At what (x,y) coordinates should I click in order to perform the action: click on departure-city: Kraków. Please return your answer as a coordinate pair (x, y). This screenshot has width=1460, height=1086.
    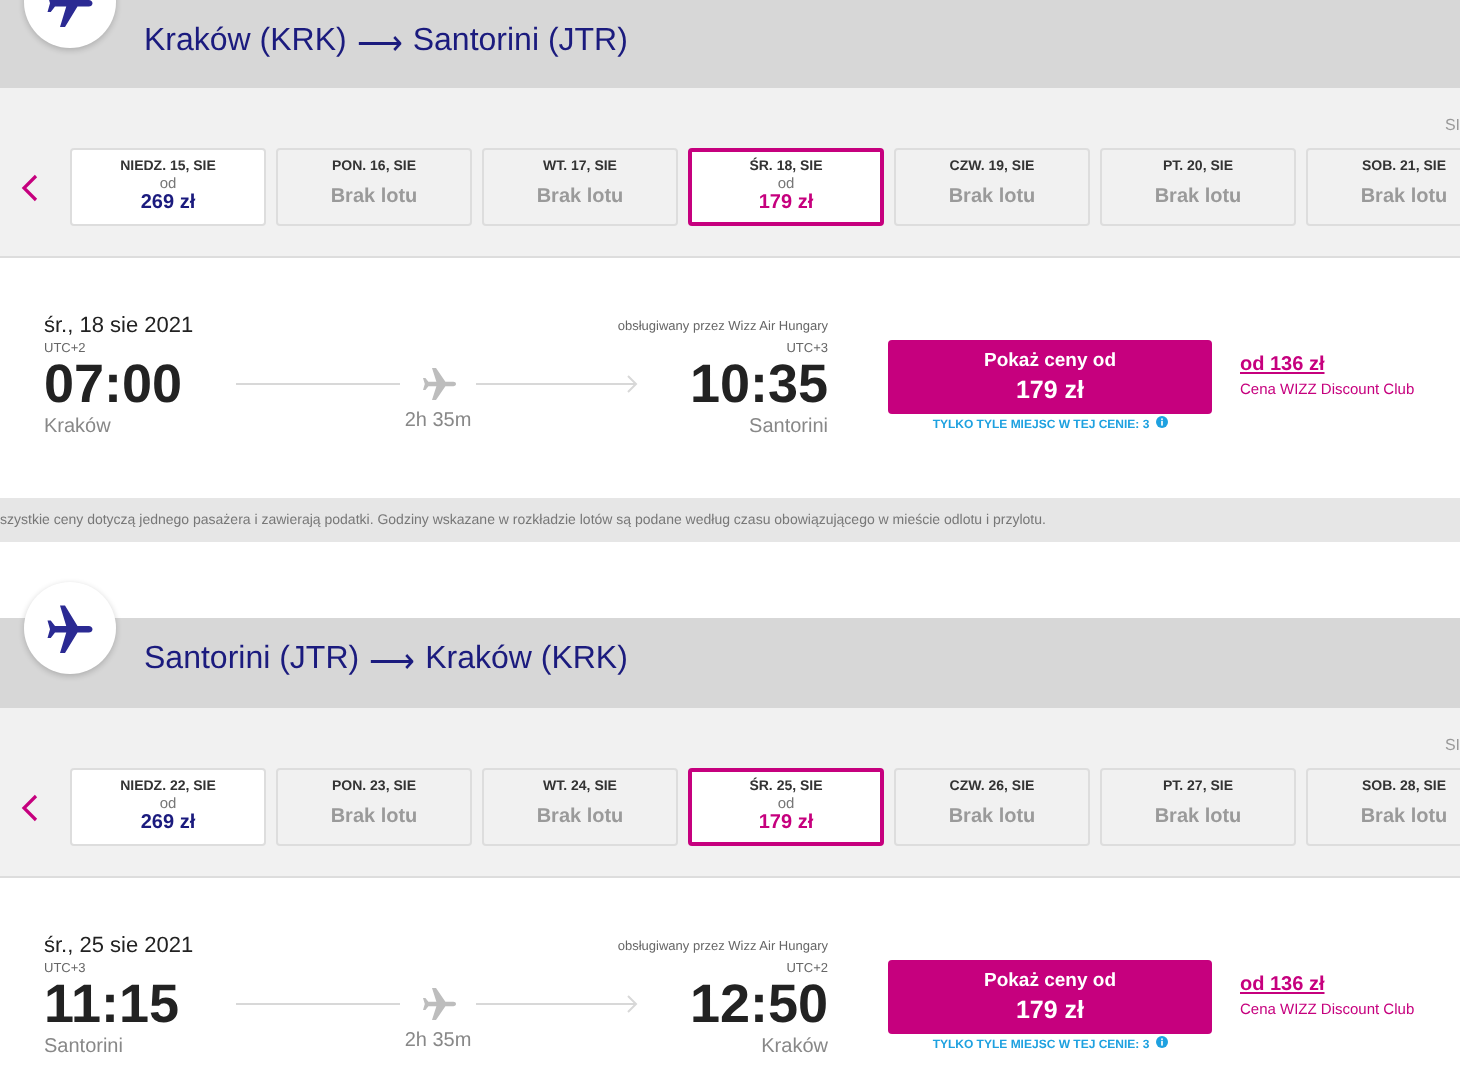
    Looking at the image, I should click on (78, 427).